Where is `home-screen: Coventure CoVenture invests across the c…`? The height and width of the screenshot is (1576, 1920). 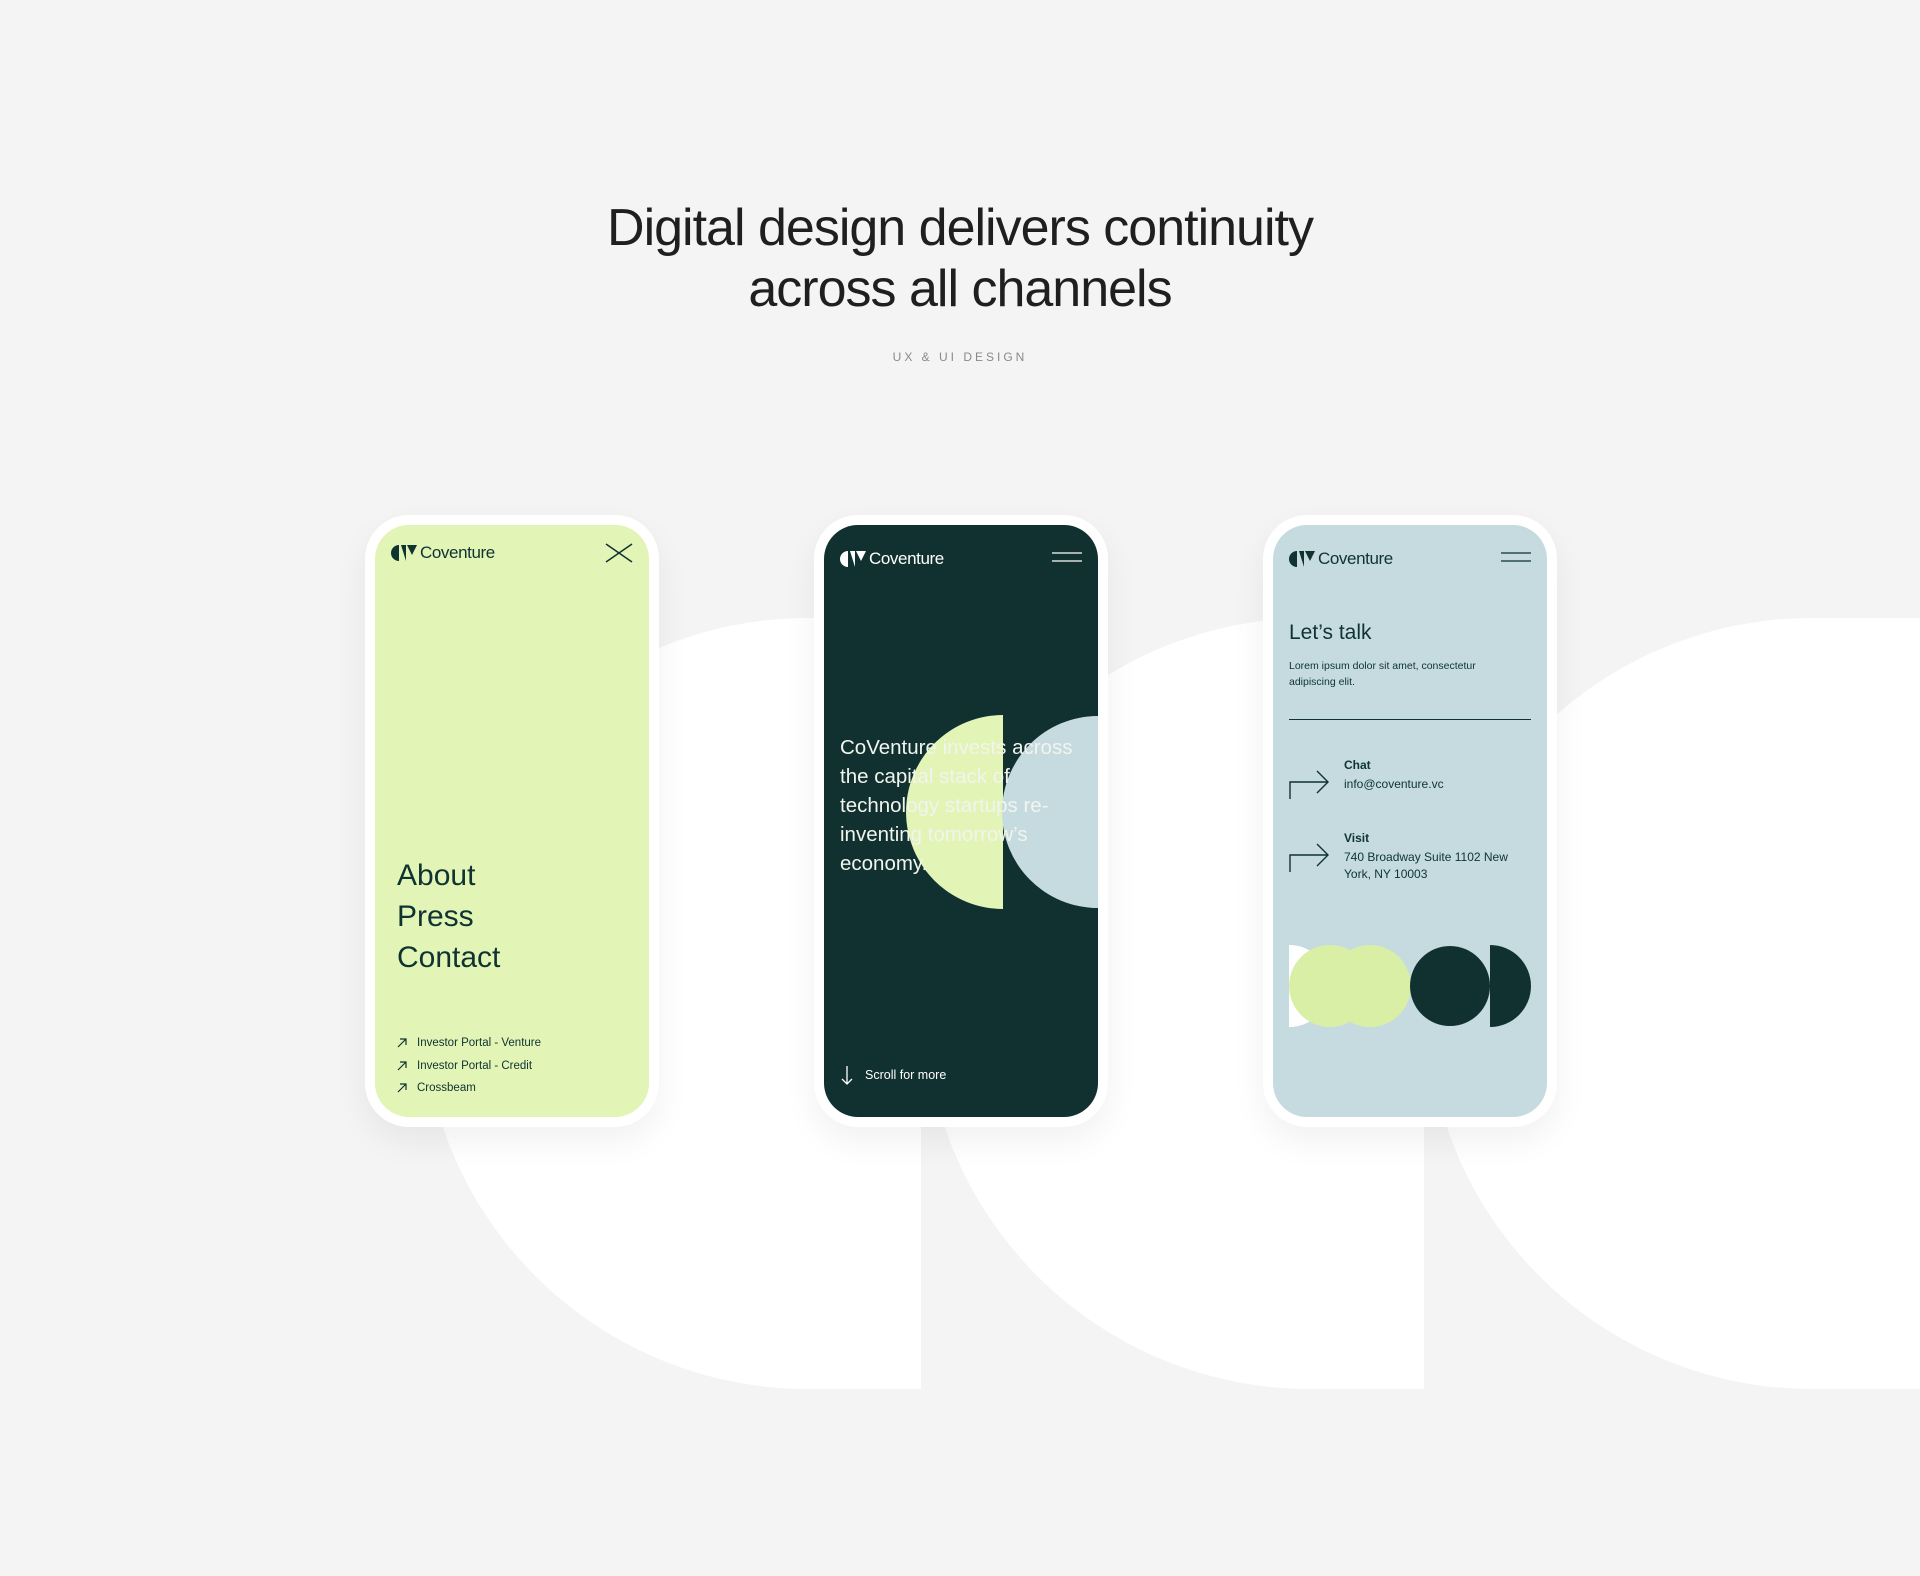 home-screen: Coventure CoVenture invests across the c… is located at coordinates (961, 821).